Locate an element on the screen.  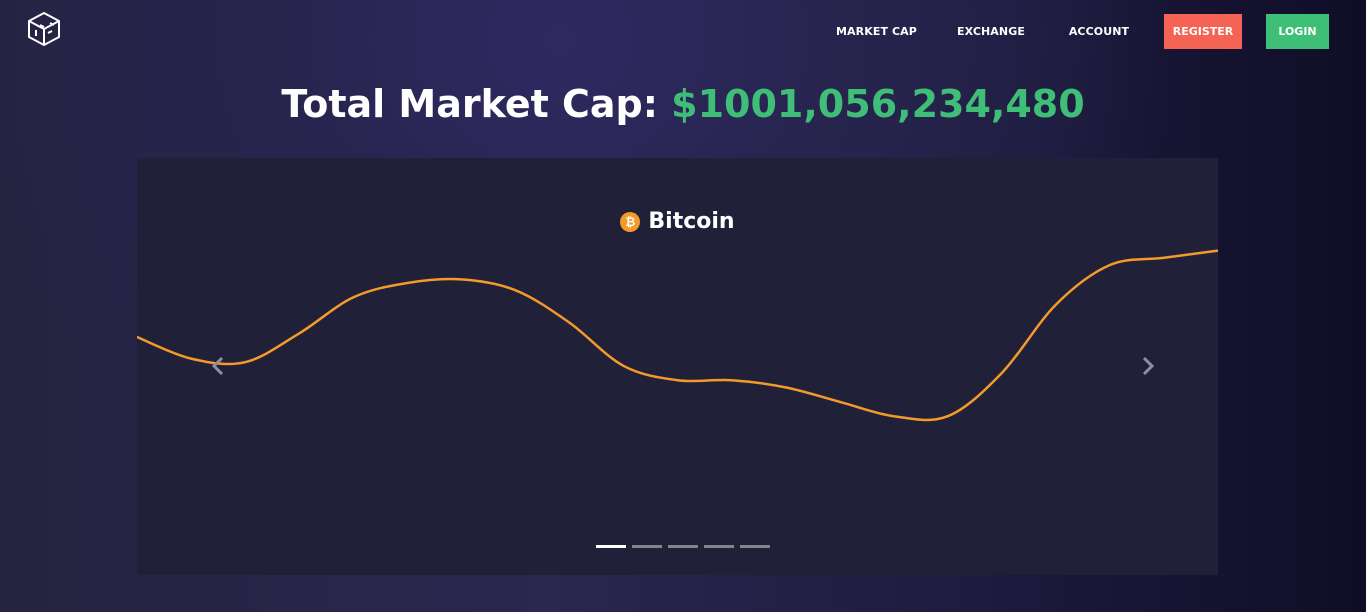
nav-link-market-cap: MARKET CAP is located at coordinates (876, 31).